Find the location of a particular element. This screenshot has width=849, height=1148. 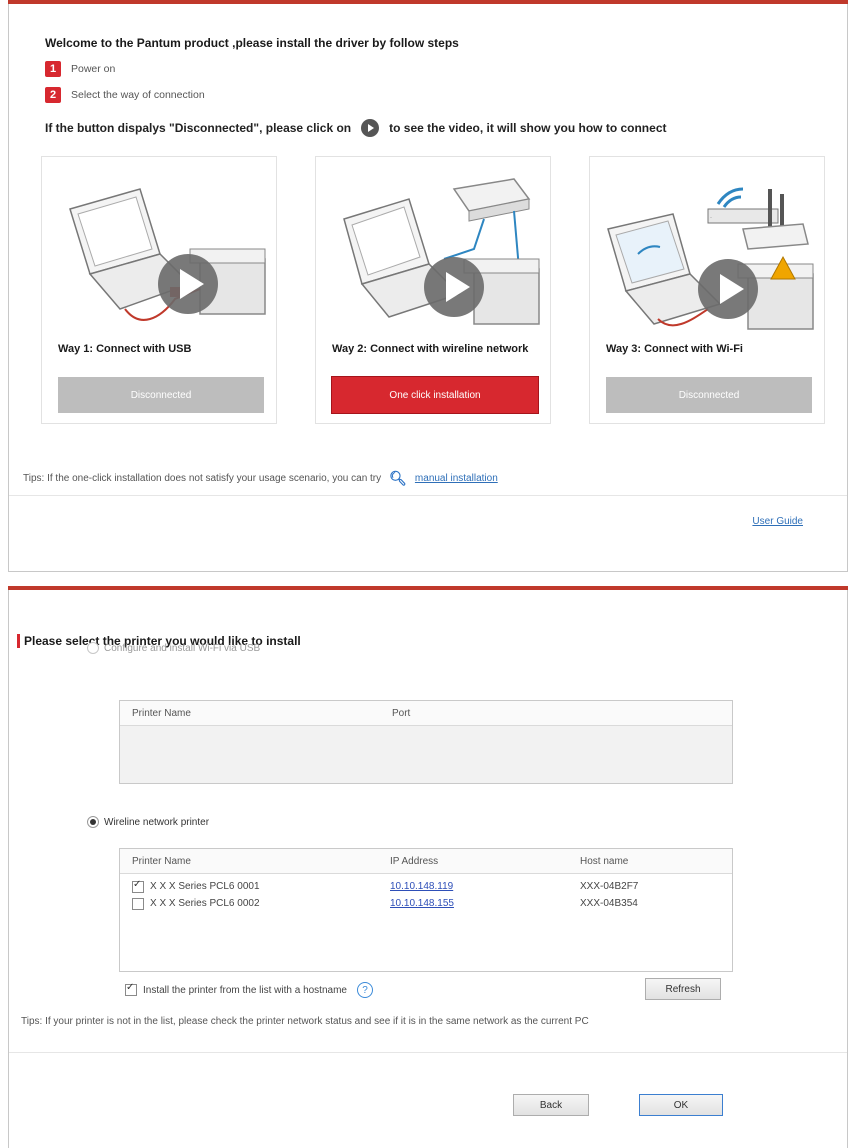

col-ip-address: IP Address is located at coordinates (414, 861).